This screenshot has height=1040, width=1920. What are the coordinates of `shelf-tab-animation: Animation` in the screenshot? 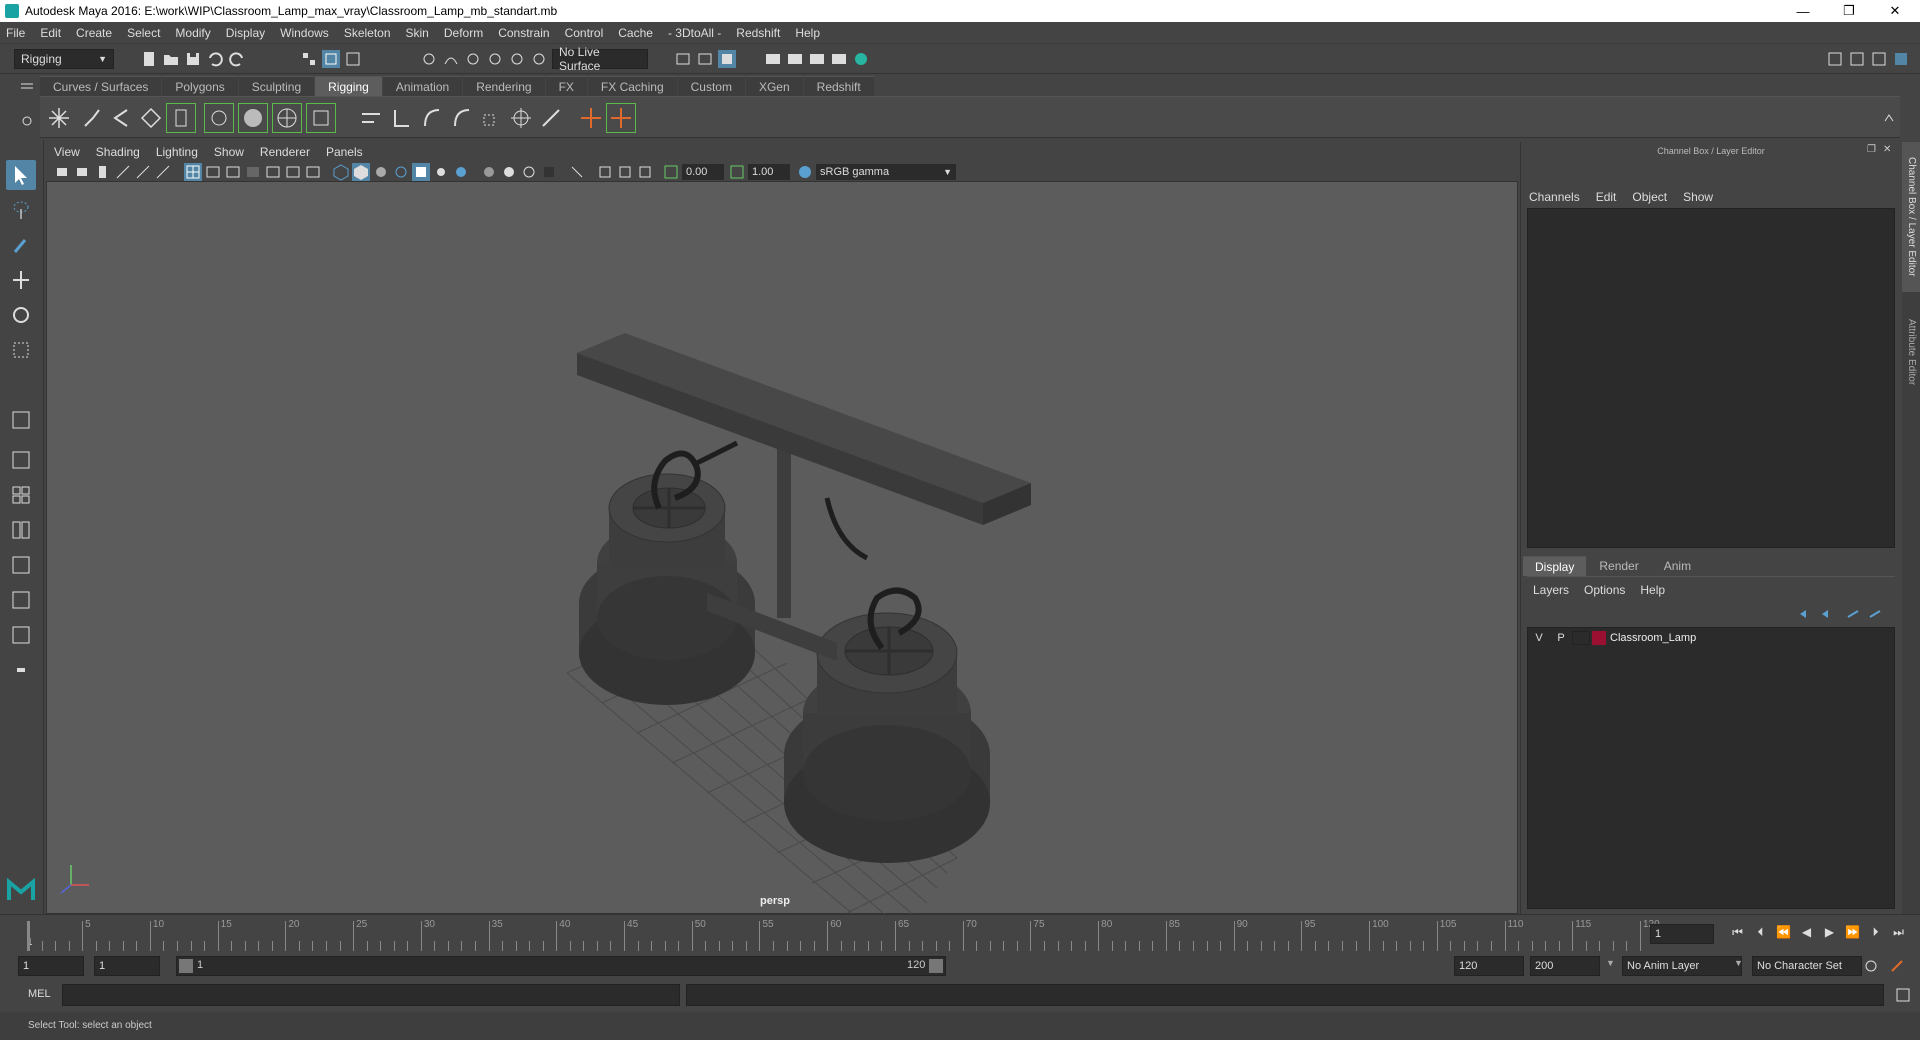 It's located at (422, 86).